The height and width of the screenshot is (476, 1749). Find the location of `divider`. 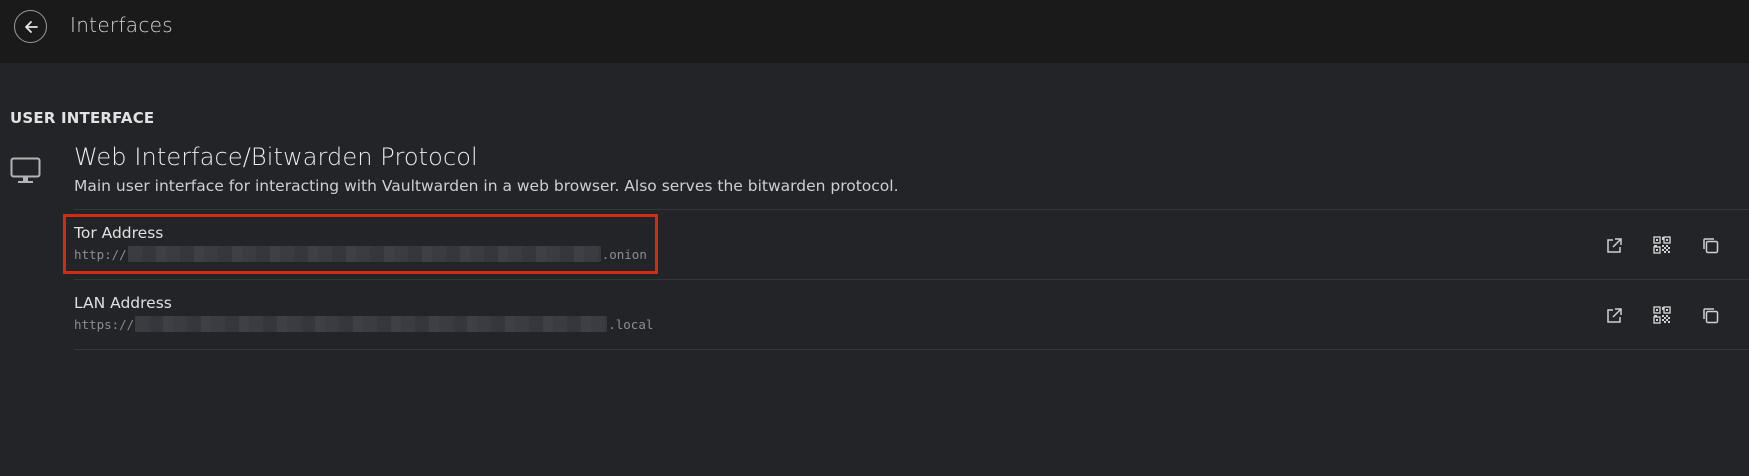

divider is located at coordinates (911, 349).